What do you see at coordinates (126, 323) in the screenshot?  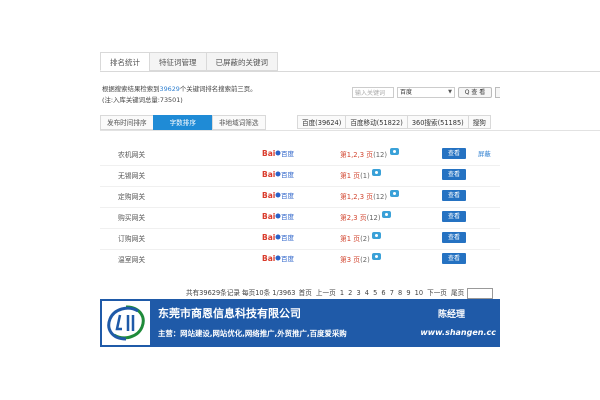 I see `company-logo-icon` at bounding box center [126, 323].